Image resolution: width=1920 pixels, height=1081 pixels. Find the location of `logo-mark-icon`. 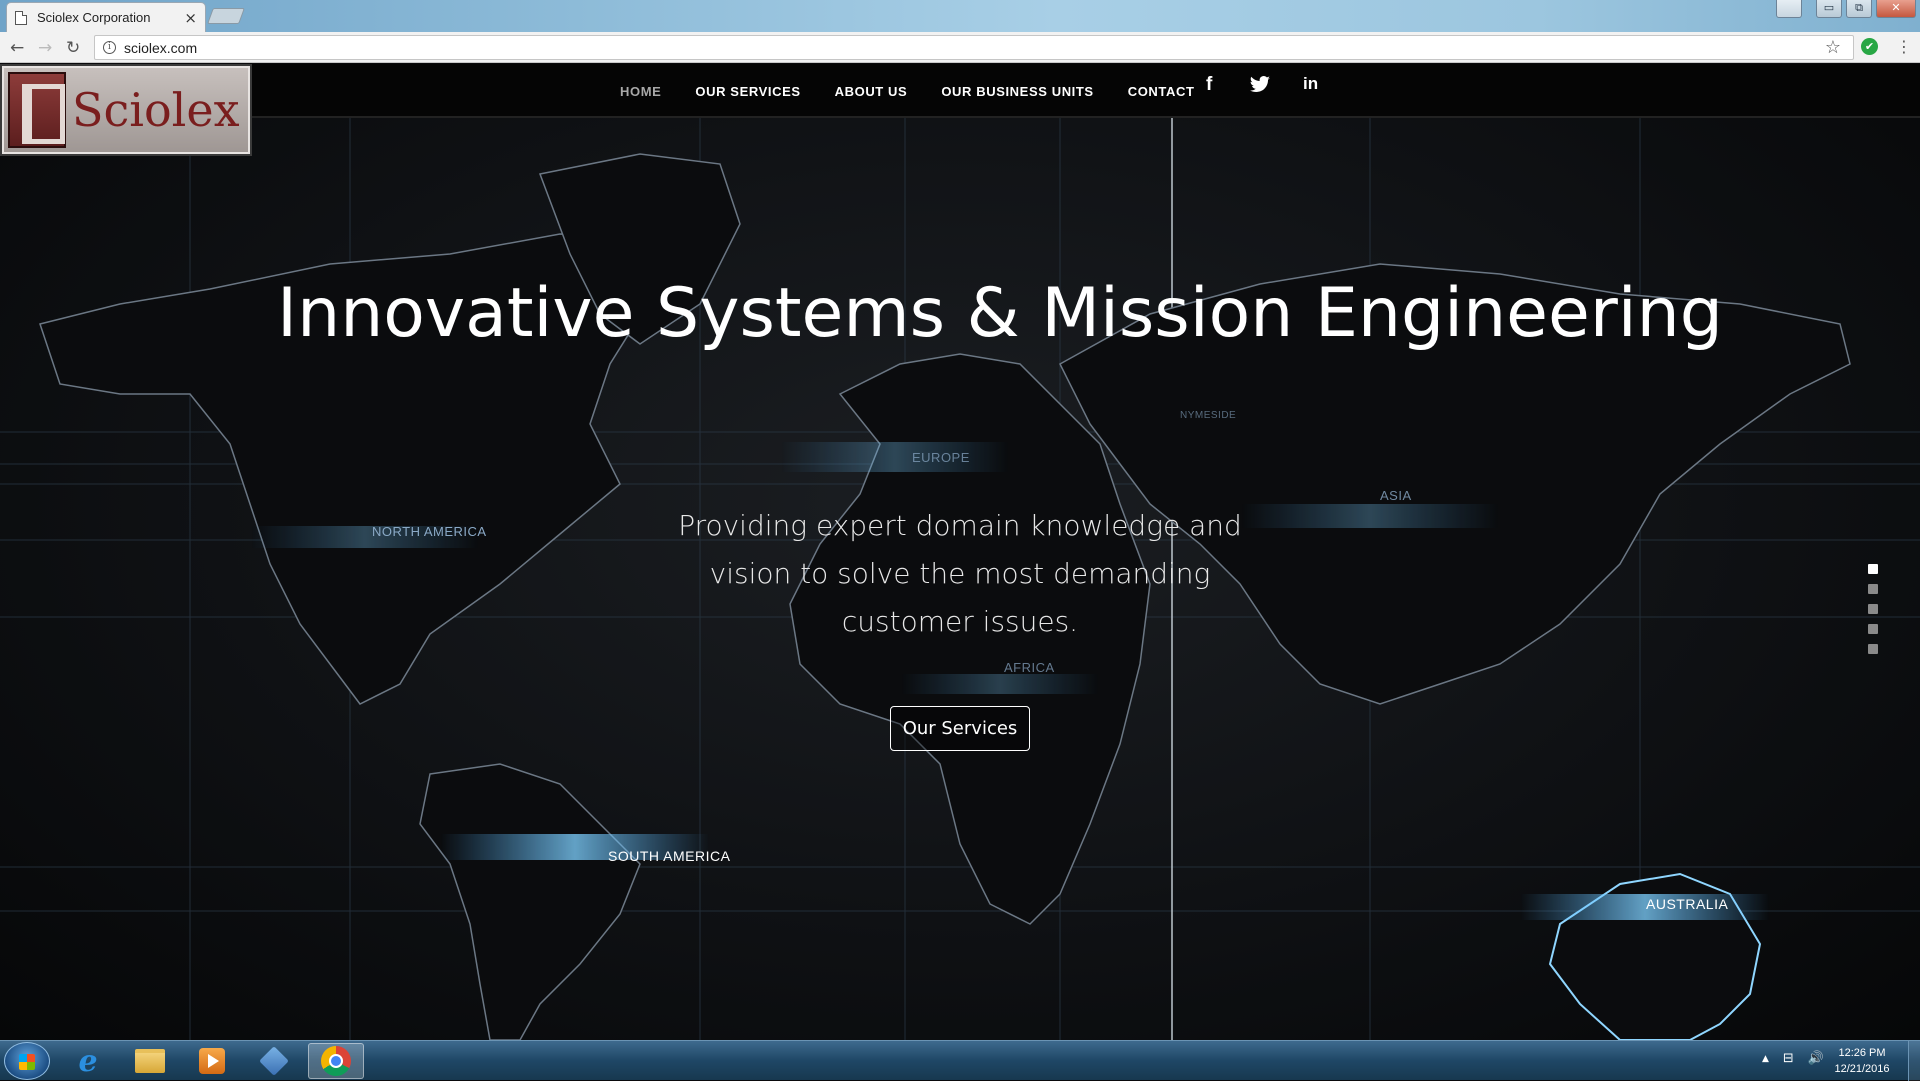

logo-mark-icon is located at coordinates (37, 110).